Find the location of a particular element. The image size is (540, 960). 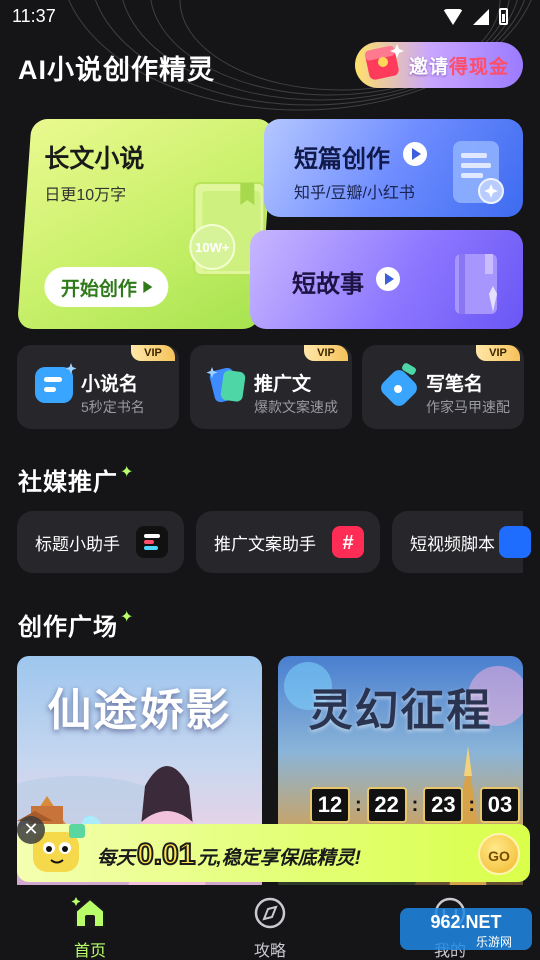

countdown-minutes: 23 is located at coordinates (443, 805).